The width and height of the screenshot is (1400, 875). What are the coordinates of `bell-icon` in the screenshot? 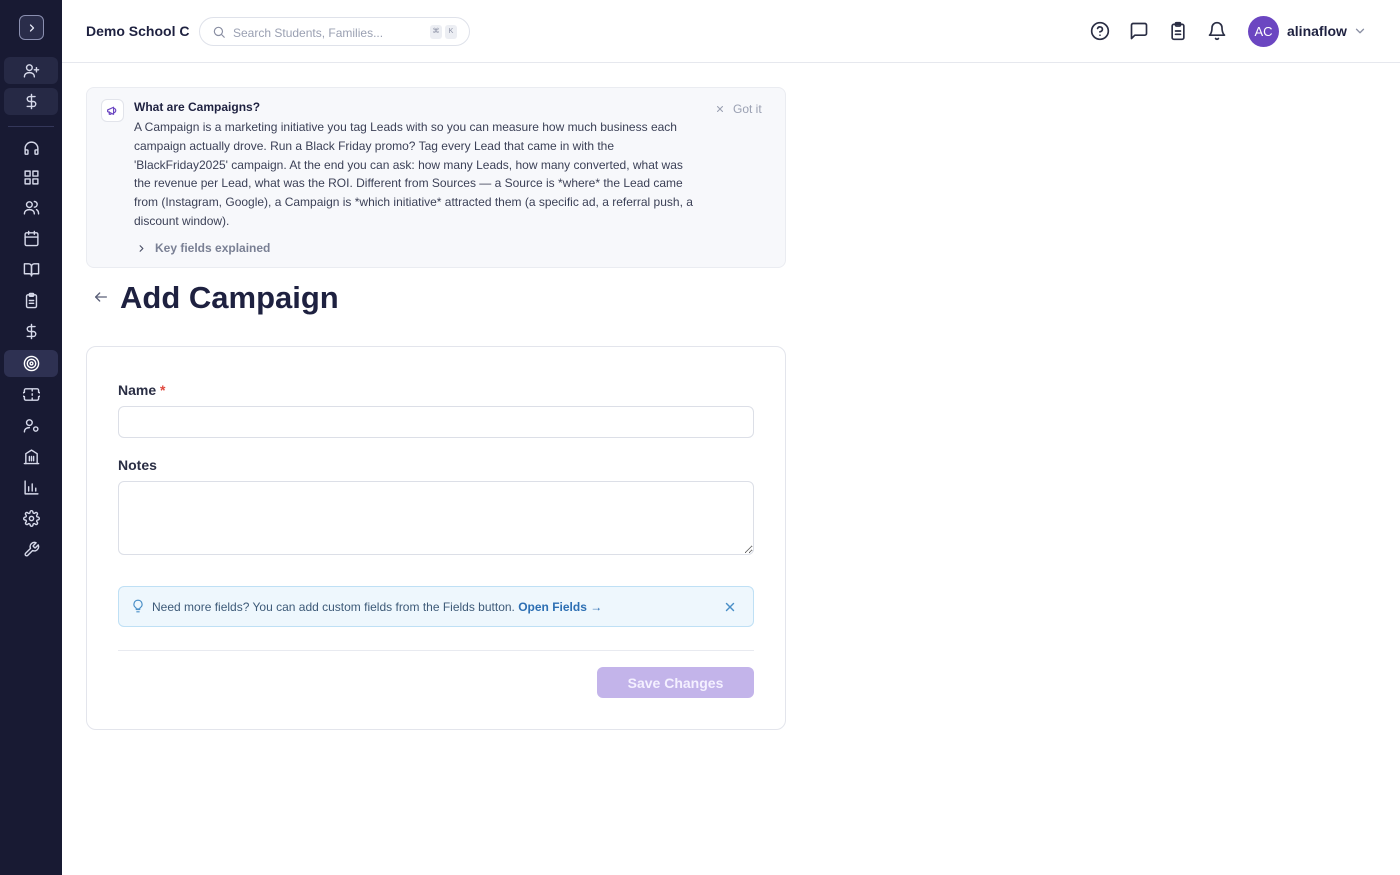 It's located at (1217, 31).